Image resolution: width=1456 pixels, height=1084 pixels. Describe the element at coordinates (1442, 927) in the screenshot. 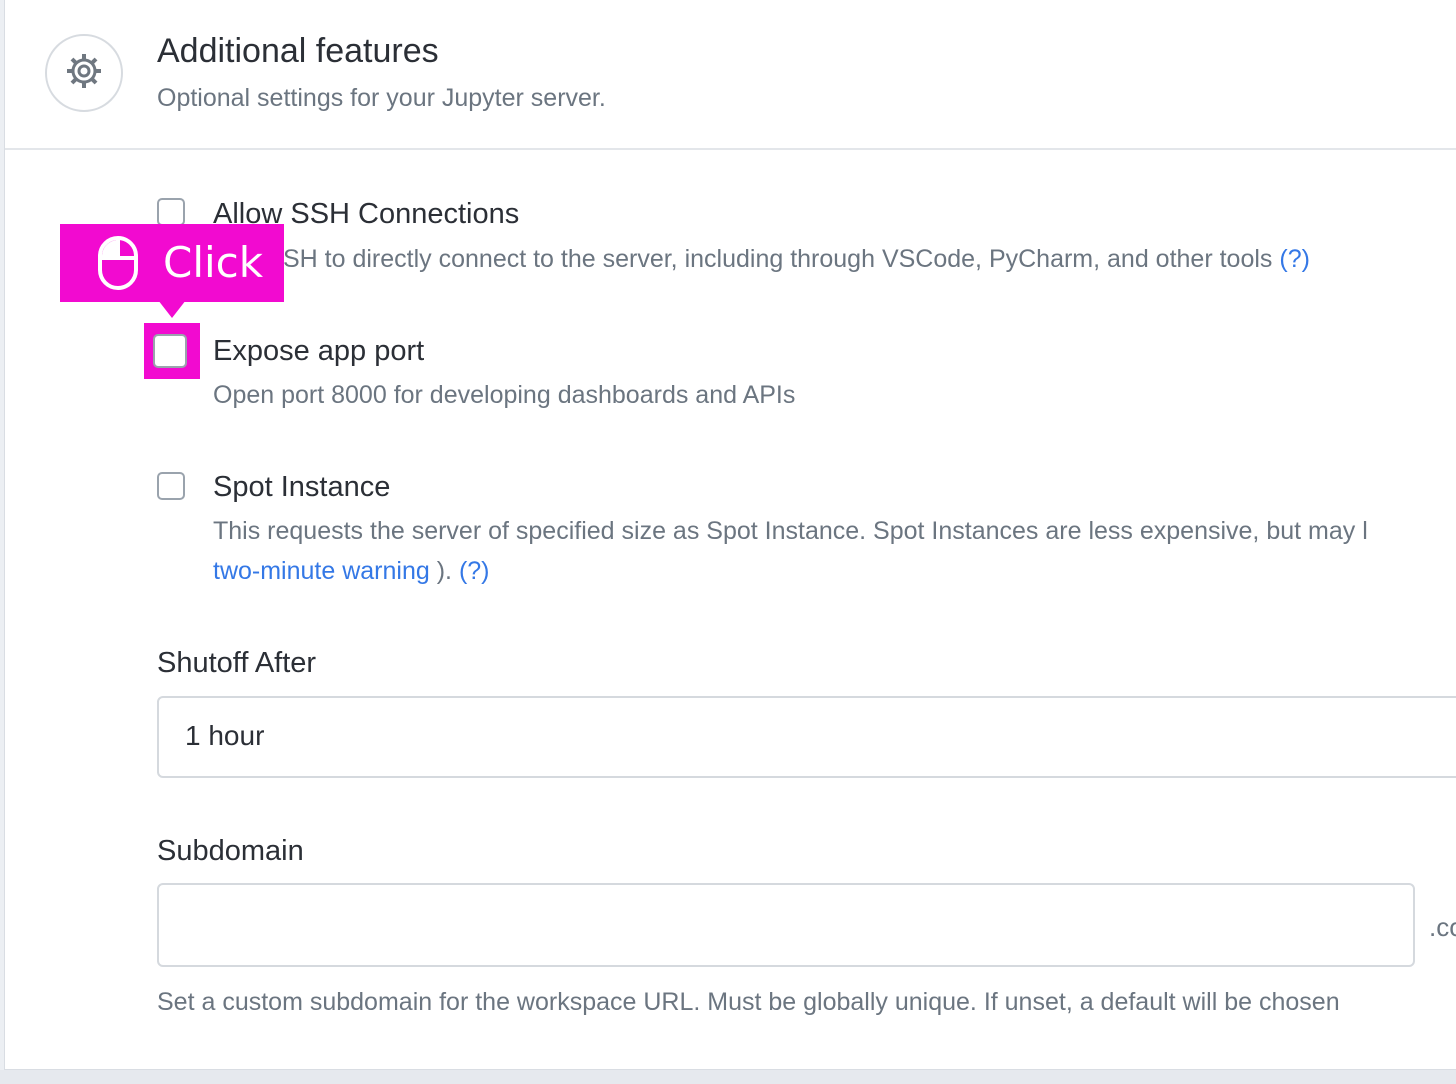

I see `subdomain-suffix: .co` at that location.